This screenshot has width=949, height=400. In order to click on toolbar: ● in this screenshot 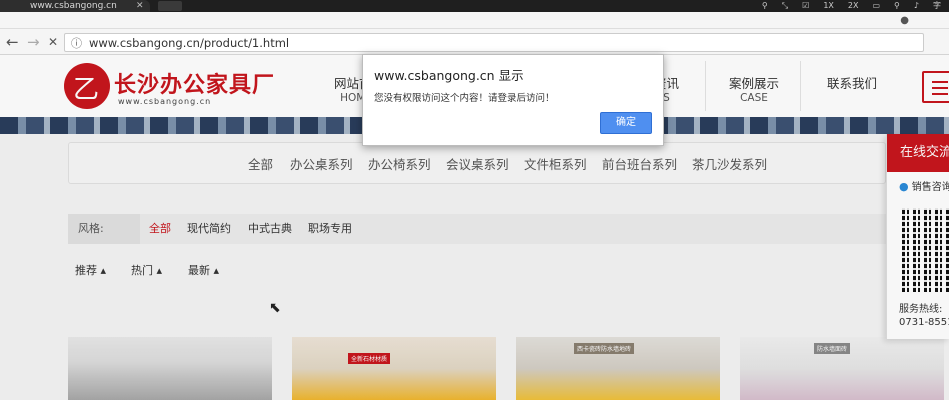, I will do `click(474, 20)`.